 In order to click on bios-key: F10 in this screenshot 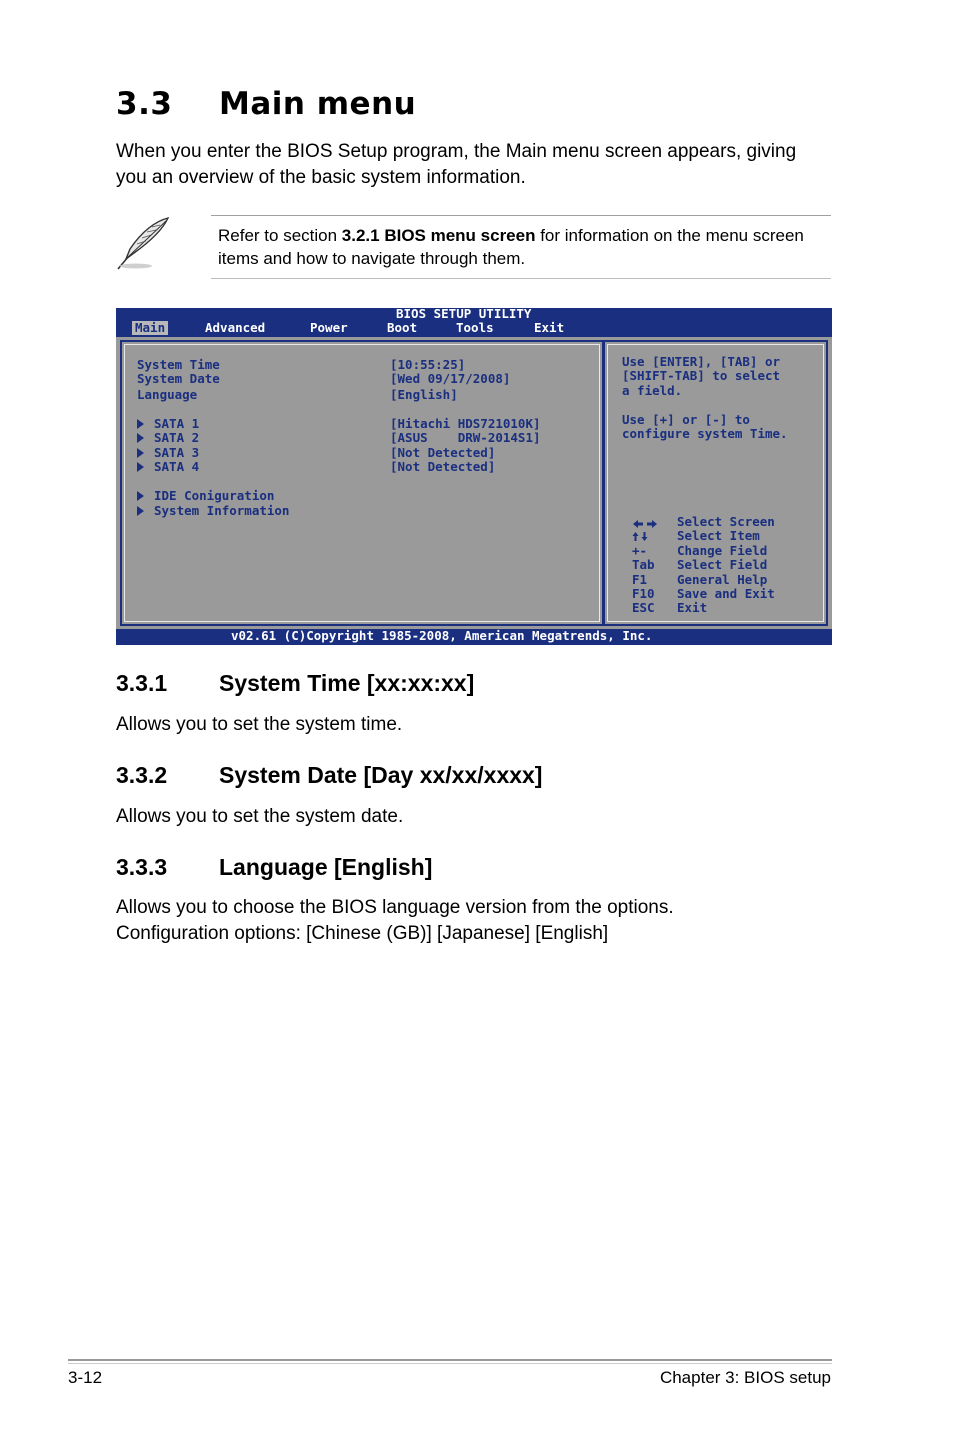, I will do `click(643, 593)`.